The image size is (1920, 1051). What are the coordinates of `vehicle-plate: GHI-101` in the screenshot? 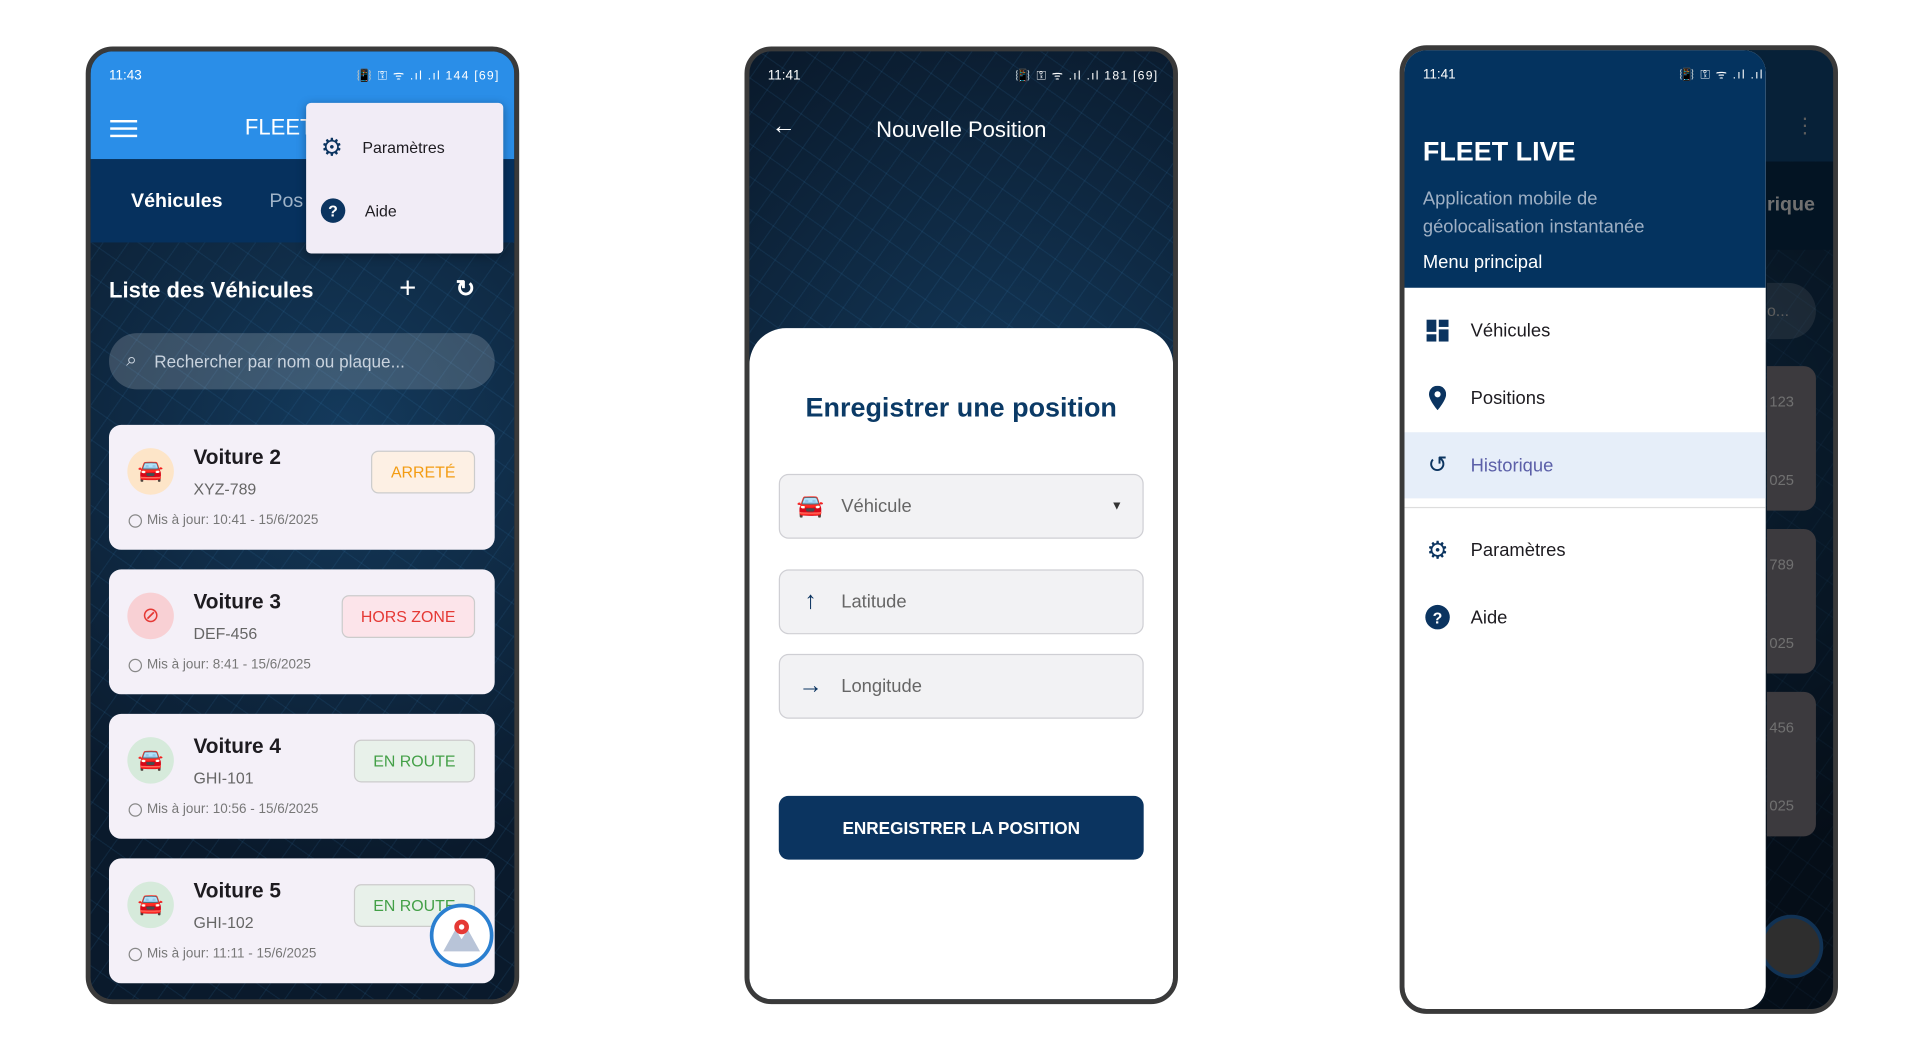 It's located at (223, 778).